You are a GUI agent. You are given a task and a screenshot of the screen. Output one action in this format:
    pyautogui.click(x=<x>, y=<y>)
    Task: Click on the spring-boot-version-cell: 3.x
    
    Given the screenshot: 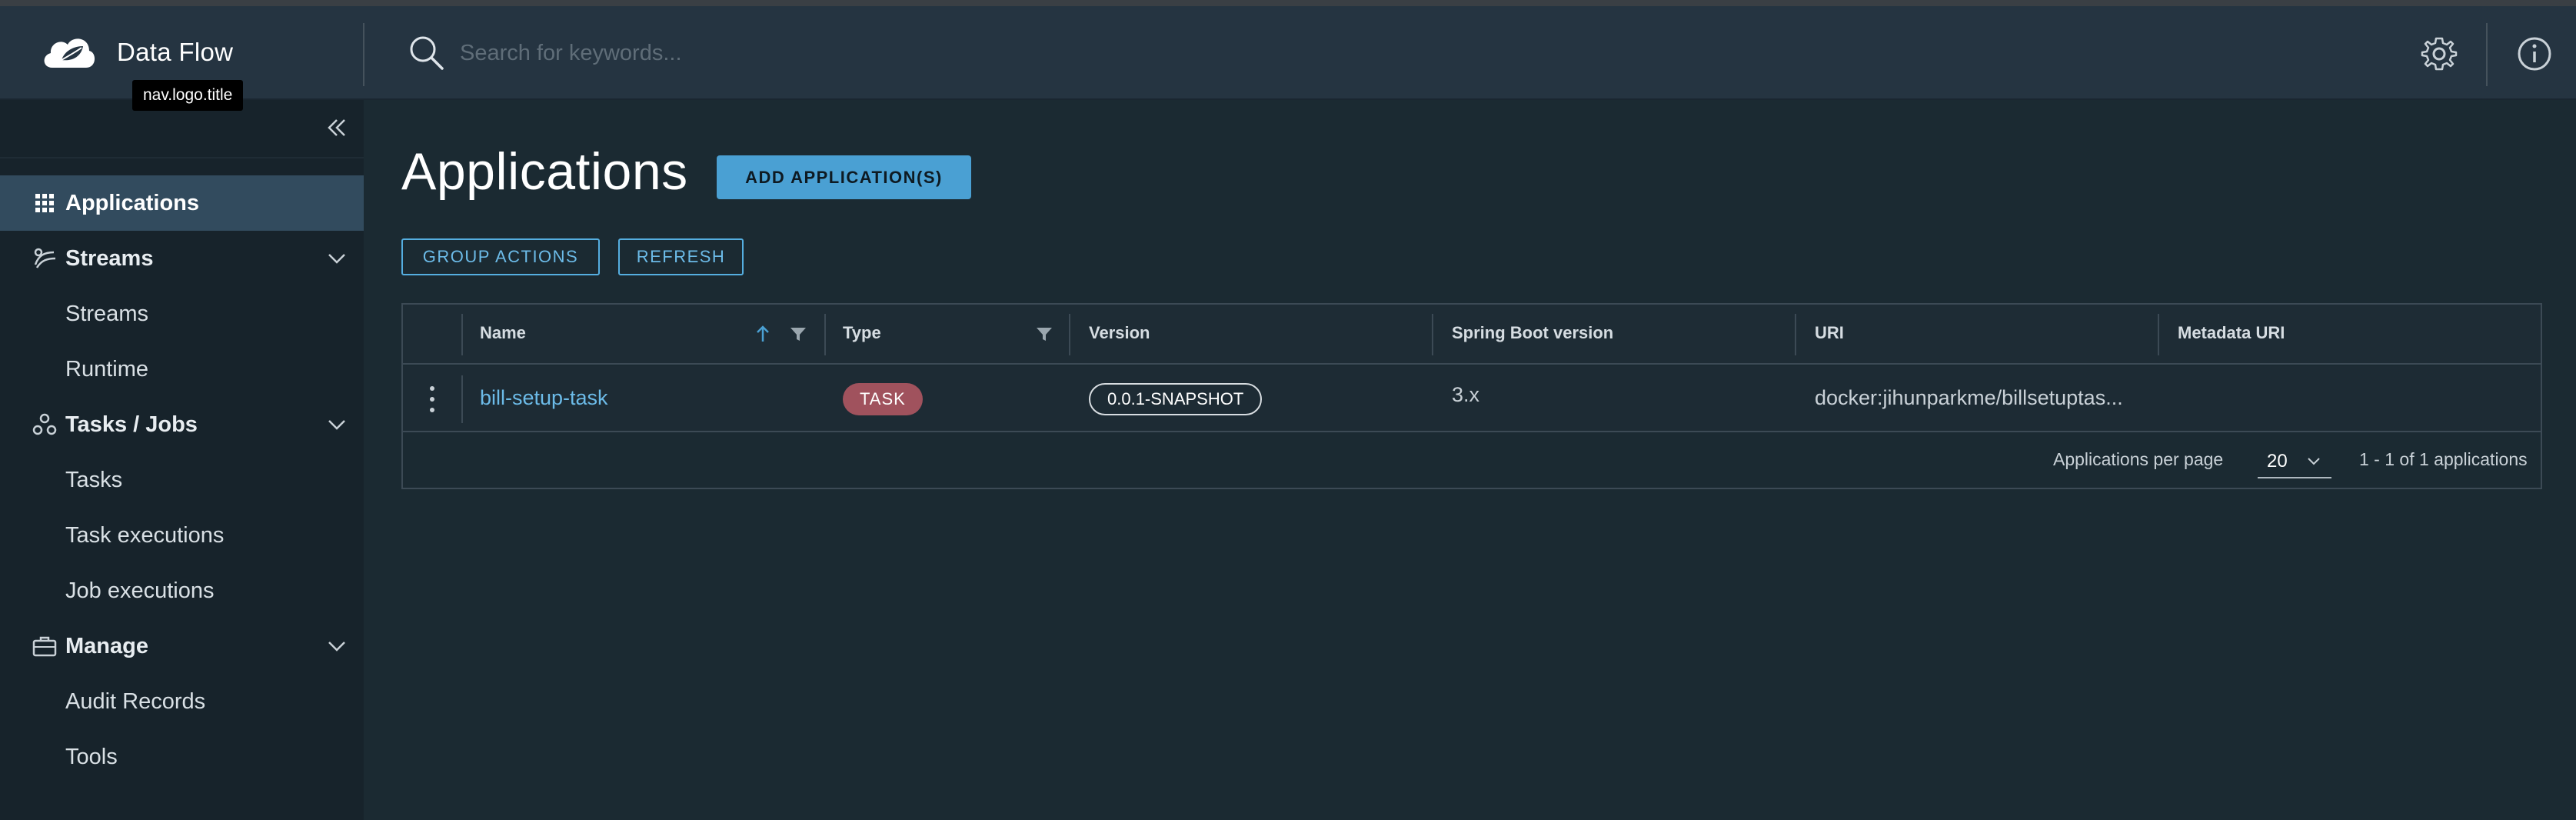 What is the action you would take?
    pyautogui.click(x=1466, y=395)
    